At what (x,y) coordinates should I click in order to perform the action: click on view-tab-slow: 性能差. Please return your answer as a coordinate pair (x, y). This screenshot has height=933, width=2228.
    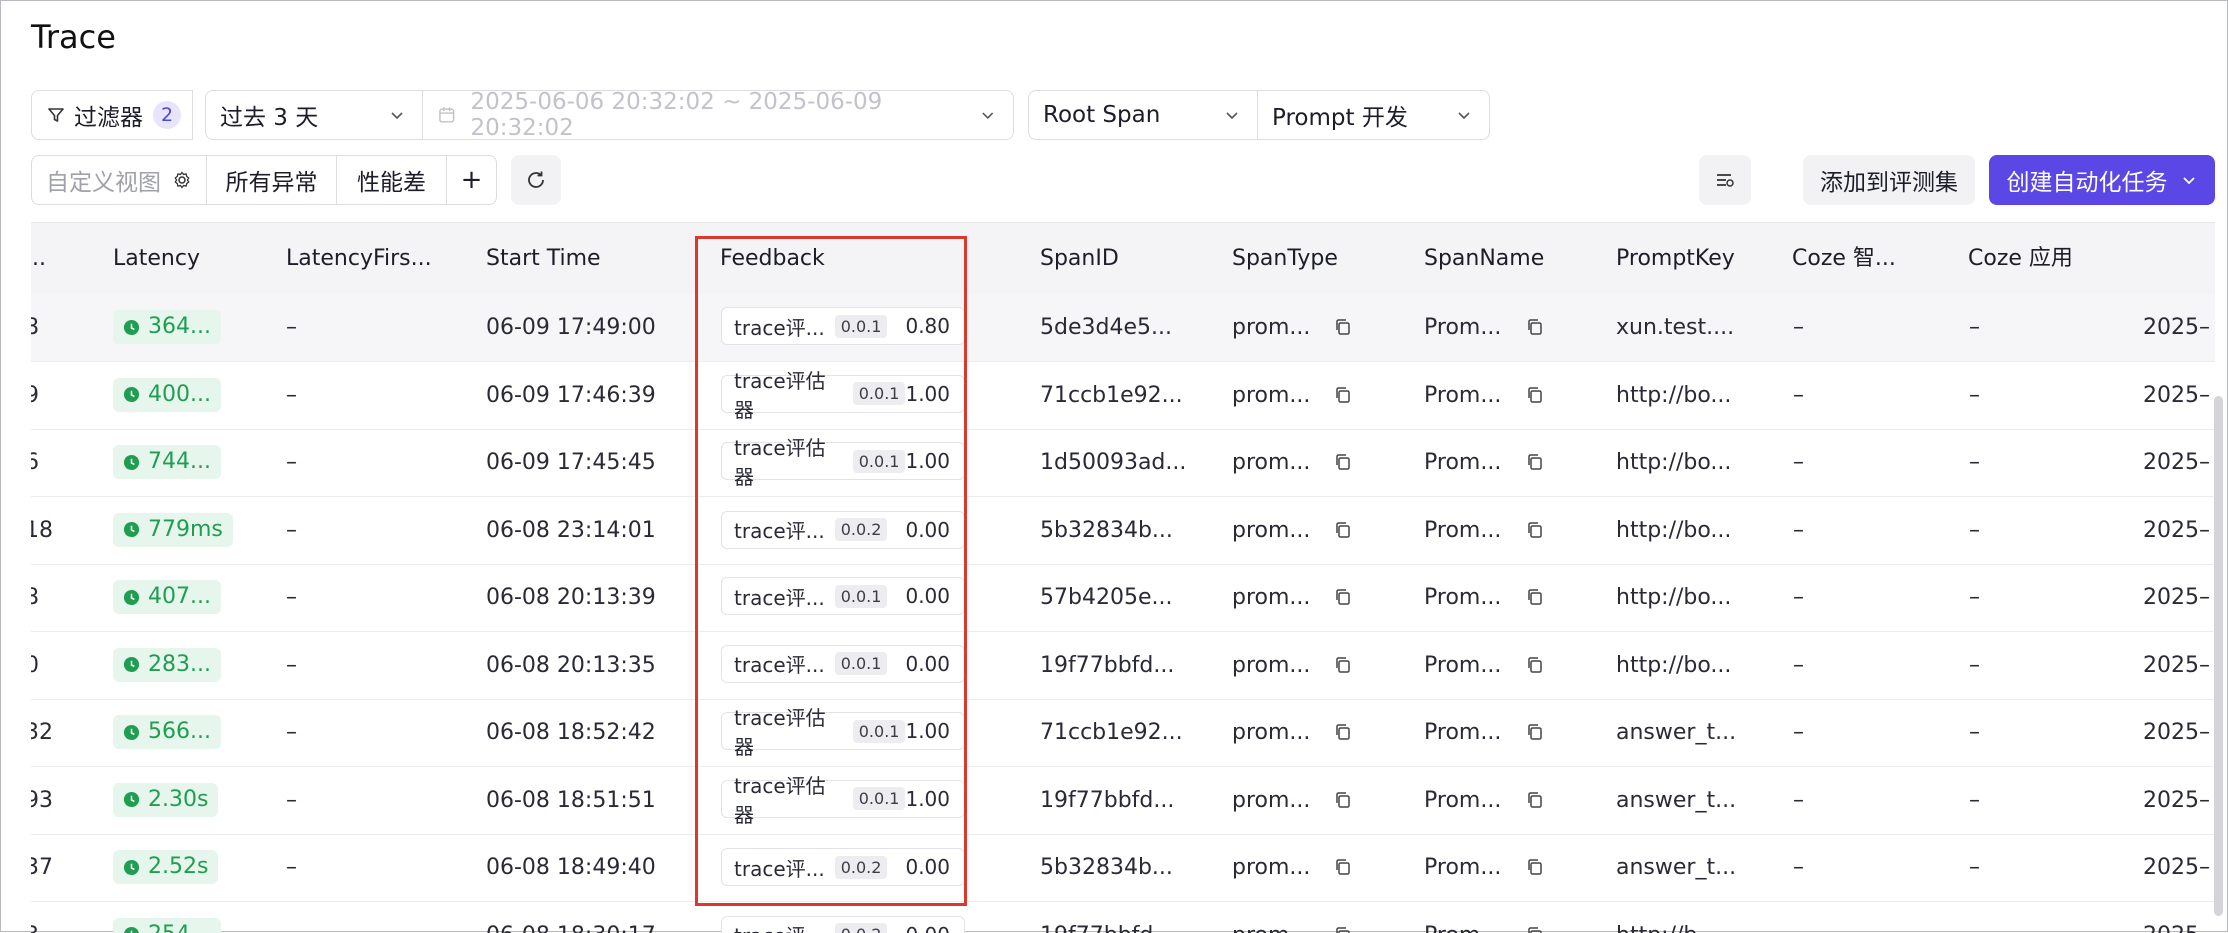
    Looking at the image, I should click on (392, 180).